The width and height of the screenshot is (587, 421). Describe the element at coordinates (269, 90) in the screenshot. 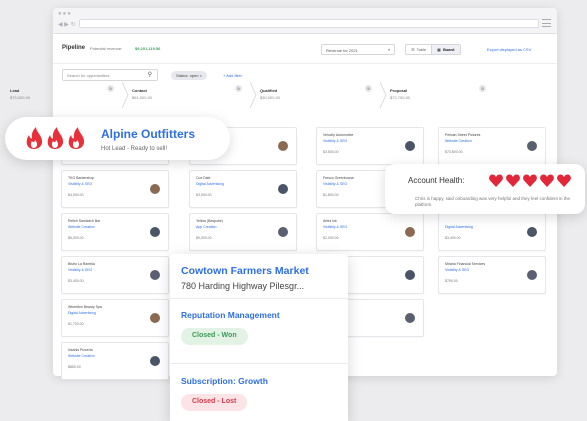

I see `stage-name: Qualified` at that location.